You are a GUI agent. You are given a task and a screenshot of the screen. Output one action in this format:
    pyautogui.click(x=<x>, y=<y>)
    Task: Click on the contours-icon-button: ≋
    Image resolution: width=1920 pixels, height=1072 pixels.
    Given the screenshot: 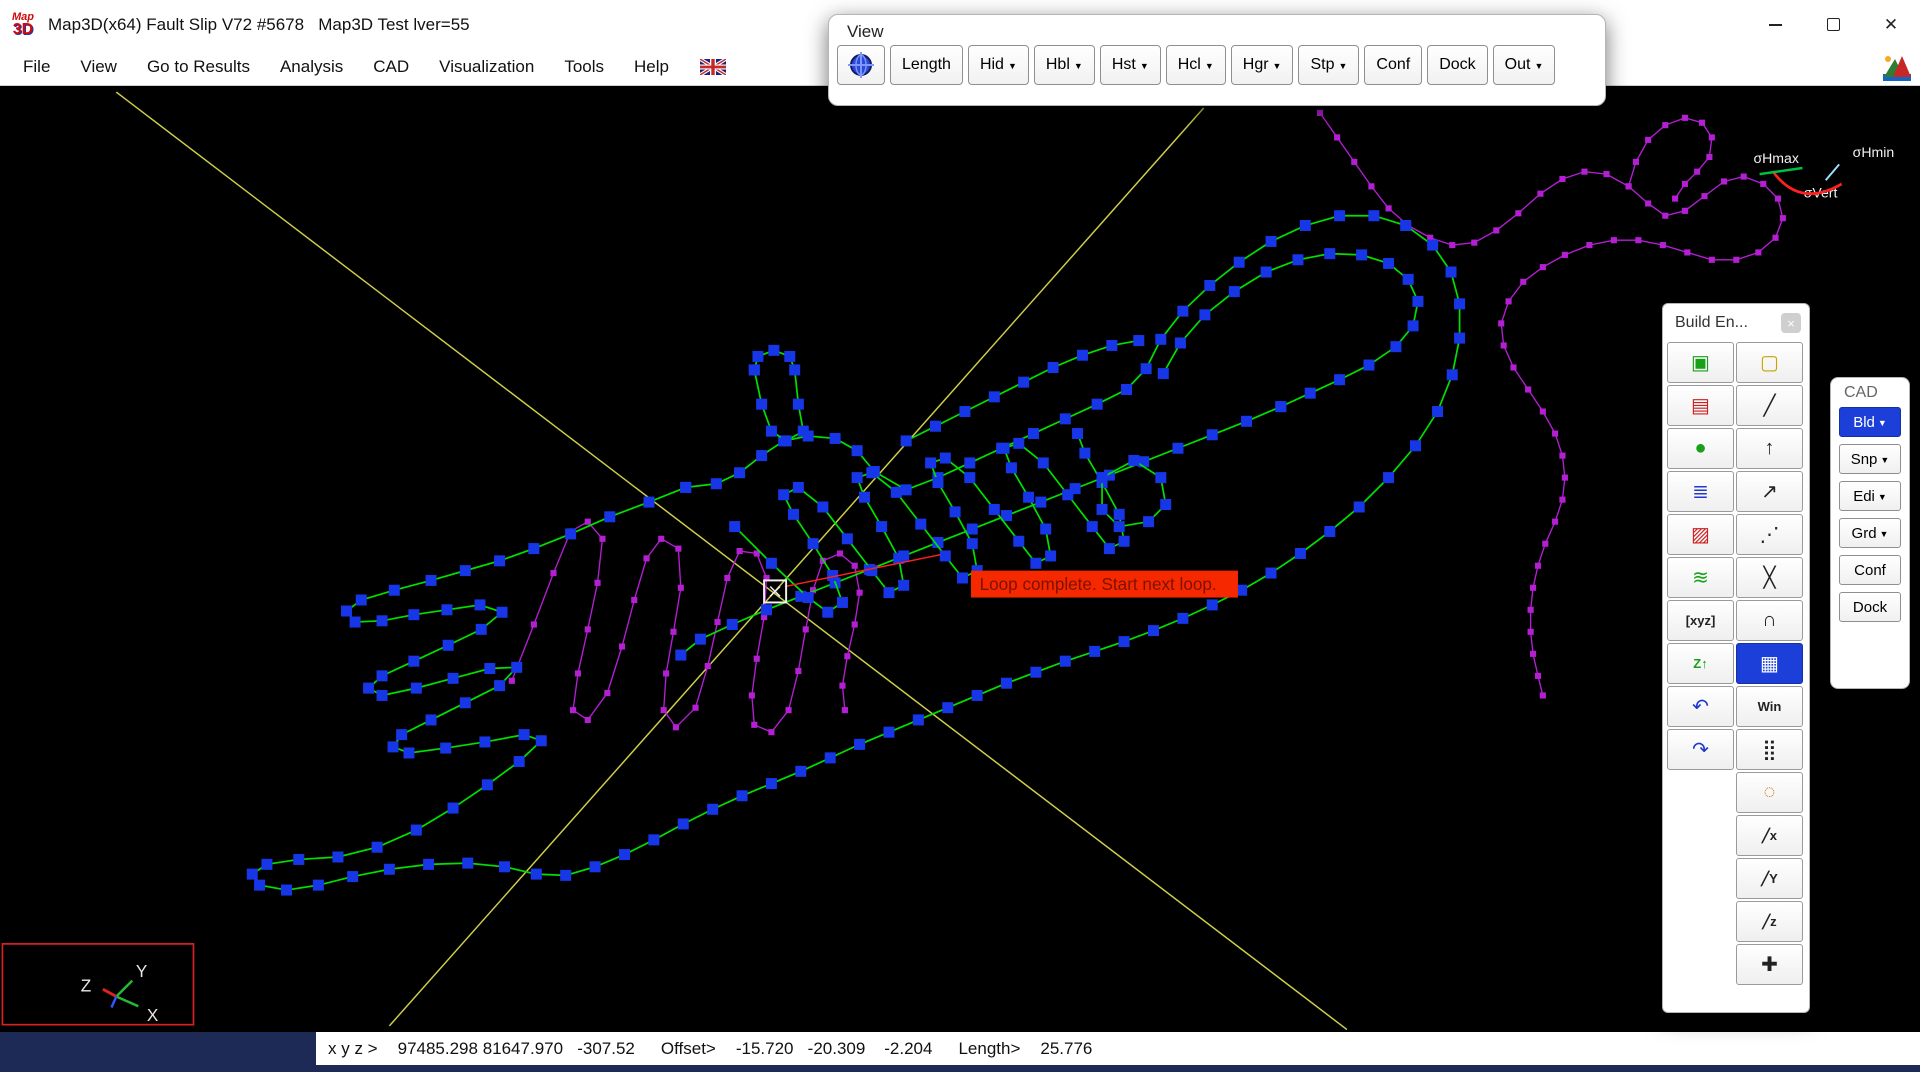 What is the action you would take?
    pyautogui.click(x=1700, y=577)
    